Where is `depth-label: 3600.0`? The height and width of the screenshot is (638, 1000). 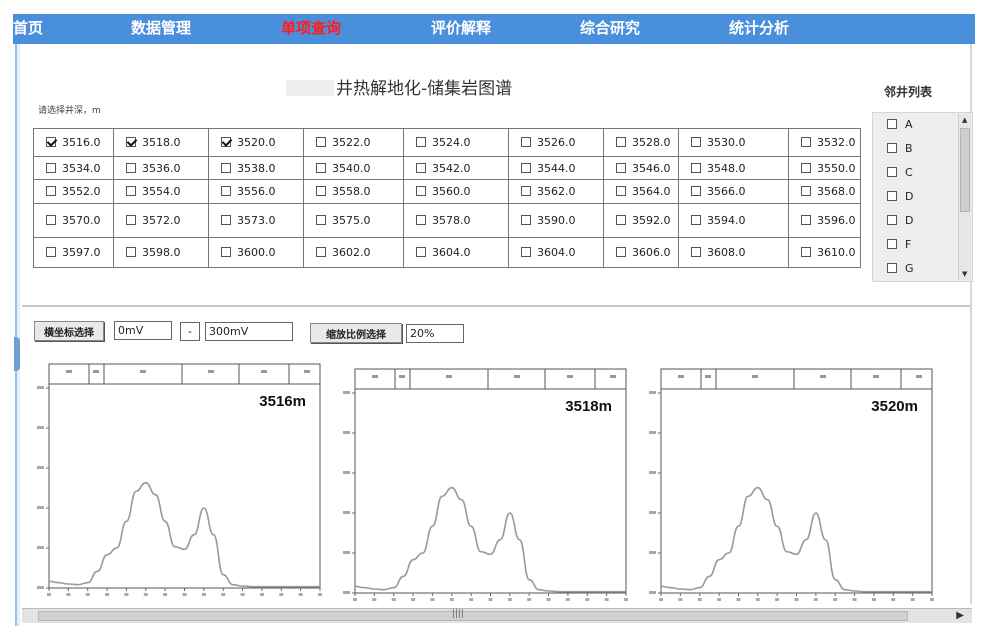 depth-label: 3600.0 is located at coordinates (256, 253).